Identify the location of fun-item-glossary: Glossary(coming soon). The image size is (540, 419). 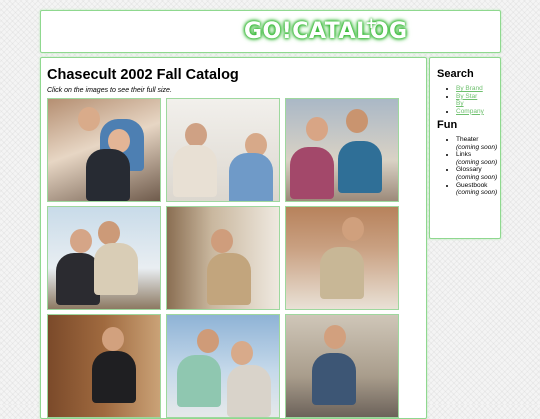
(476, 173).